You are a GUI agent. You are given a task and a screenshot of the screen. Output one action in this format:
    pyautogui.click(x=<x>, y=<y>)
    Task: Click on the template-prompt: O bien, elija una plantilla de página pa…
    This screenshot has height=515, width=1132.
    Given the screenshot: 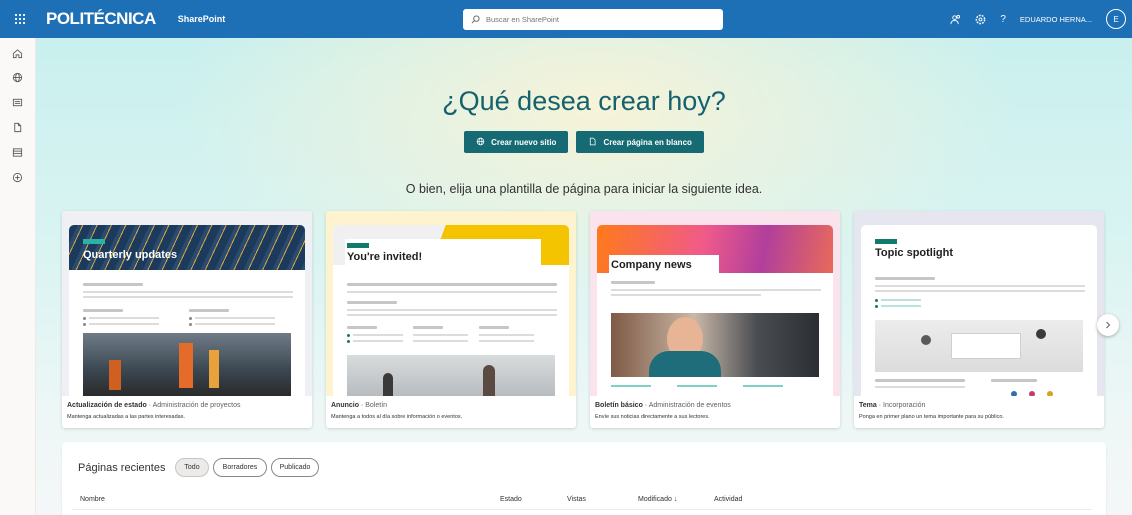 What is the action you would take?
    pyautogui.click(x=584, y=189)
    